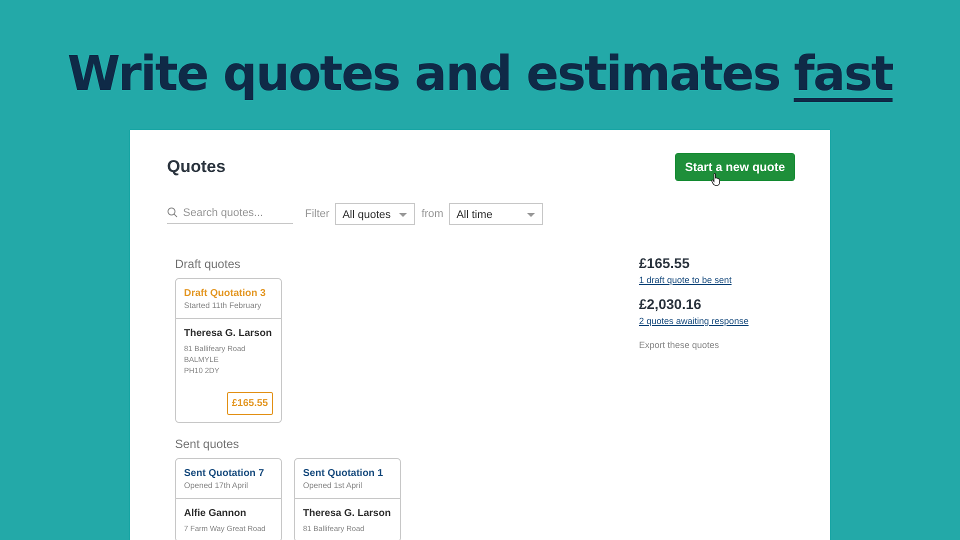 The width and height of the screenshot is (960, 540). What do you see at coordinates (715, 179) in the screenshot?
I see `hand-cursor-icon` at bounding box center [715, 179].